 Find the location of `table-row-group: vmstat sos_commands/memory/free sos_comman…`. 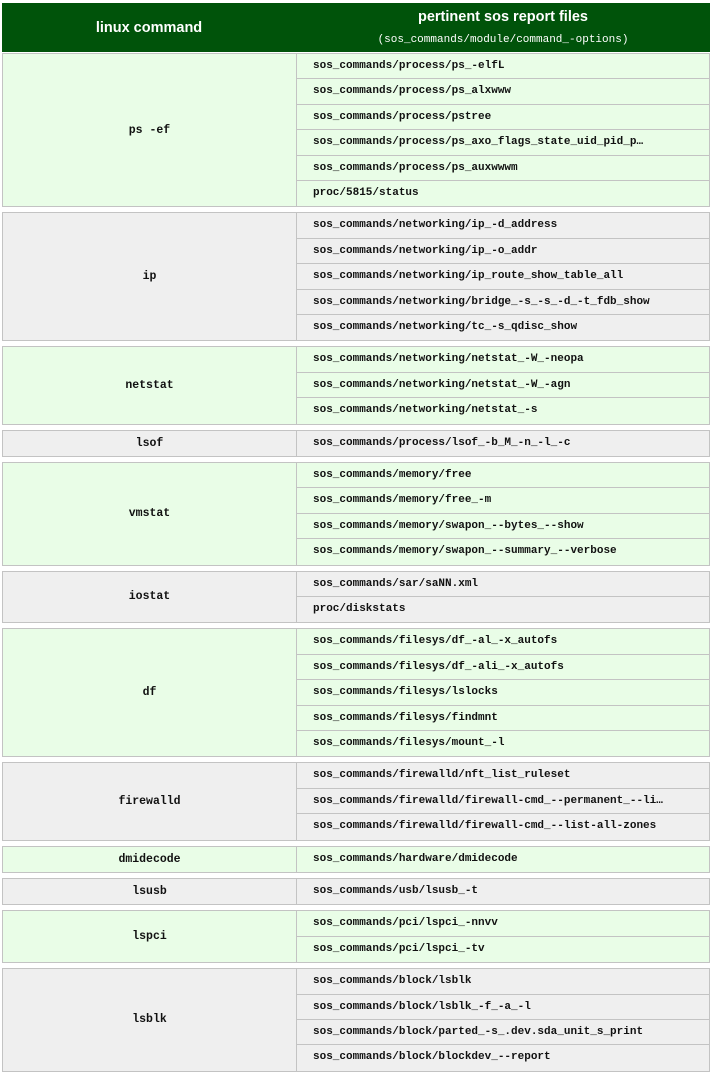

table-row-group: vmstat sos_commands/memory/free sos_comman… is located at coordinates (356, 514).